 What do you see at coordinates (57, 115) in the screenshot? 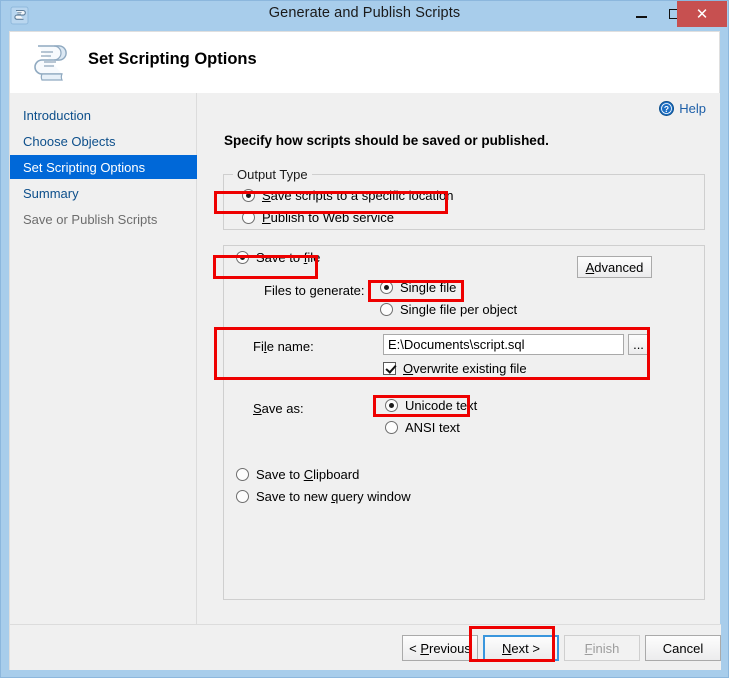
I see `sidebar-item-label: Introduction` at bounding box center [57, 115].